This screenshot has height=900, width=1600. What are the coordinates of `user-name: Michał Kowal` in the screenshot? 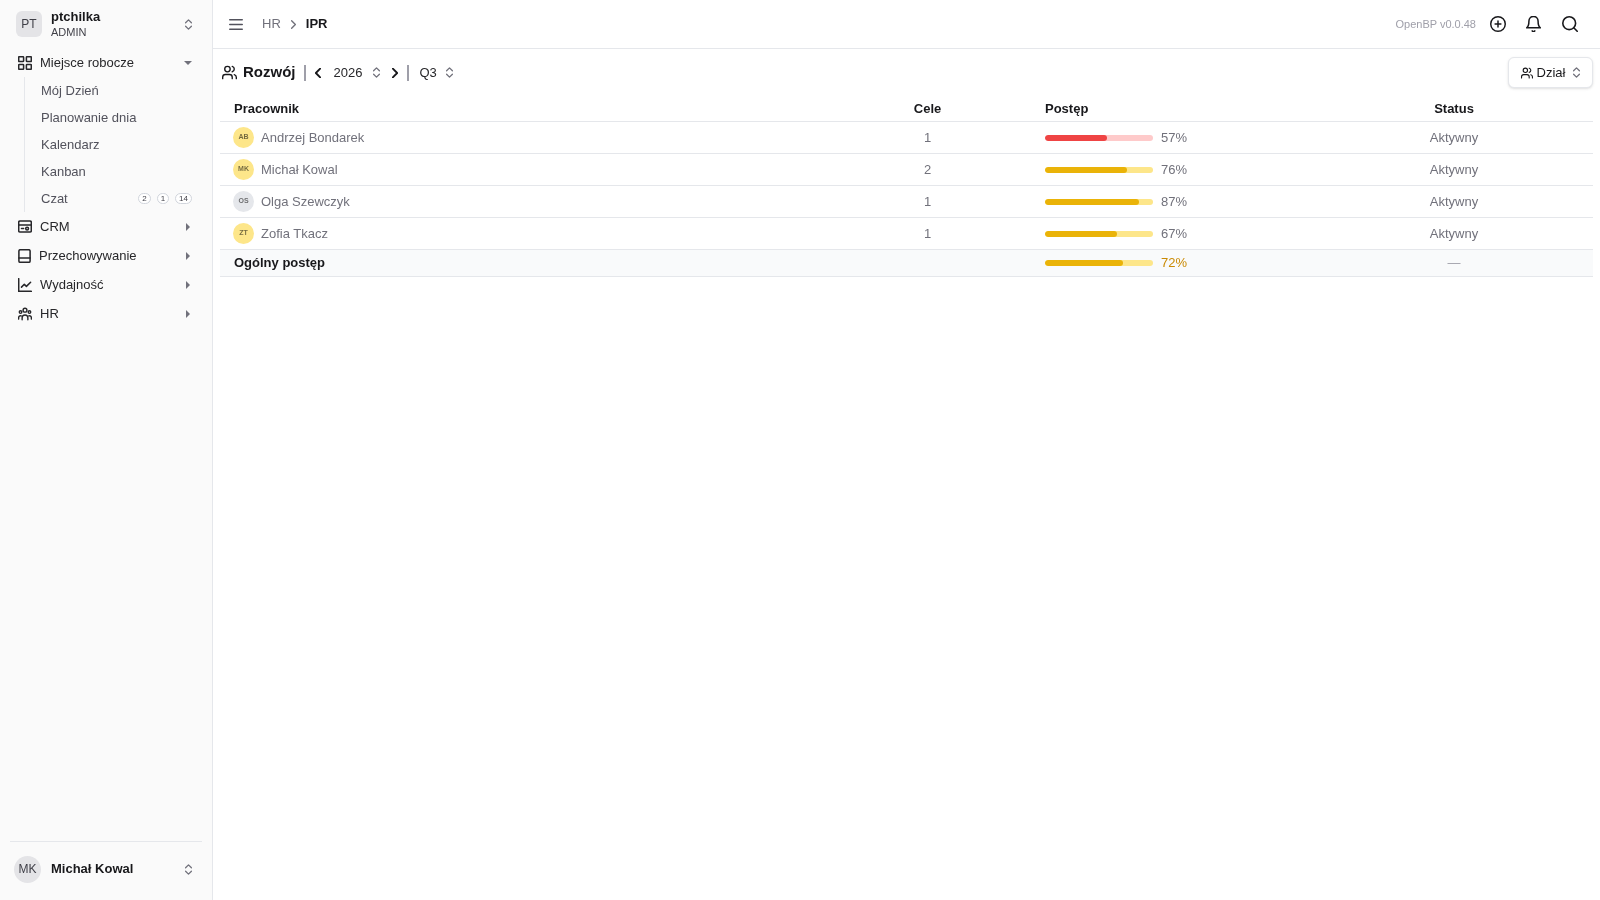 It's located at (93, 869).